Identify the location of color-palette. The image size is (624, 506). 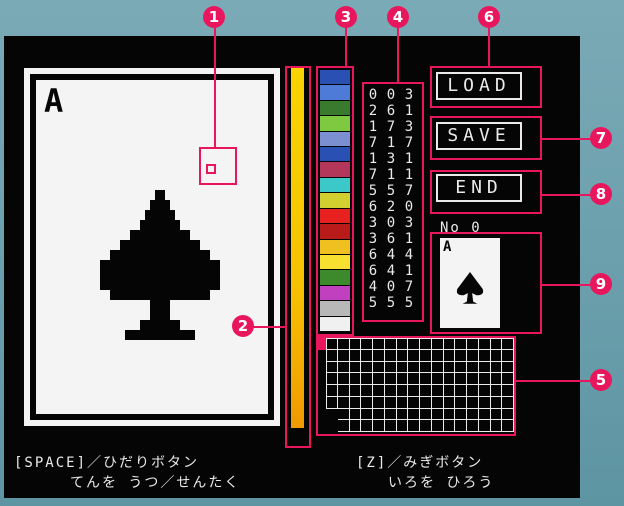
(335, 201).